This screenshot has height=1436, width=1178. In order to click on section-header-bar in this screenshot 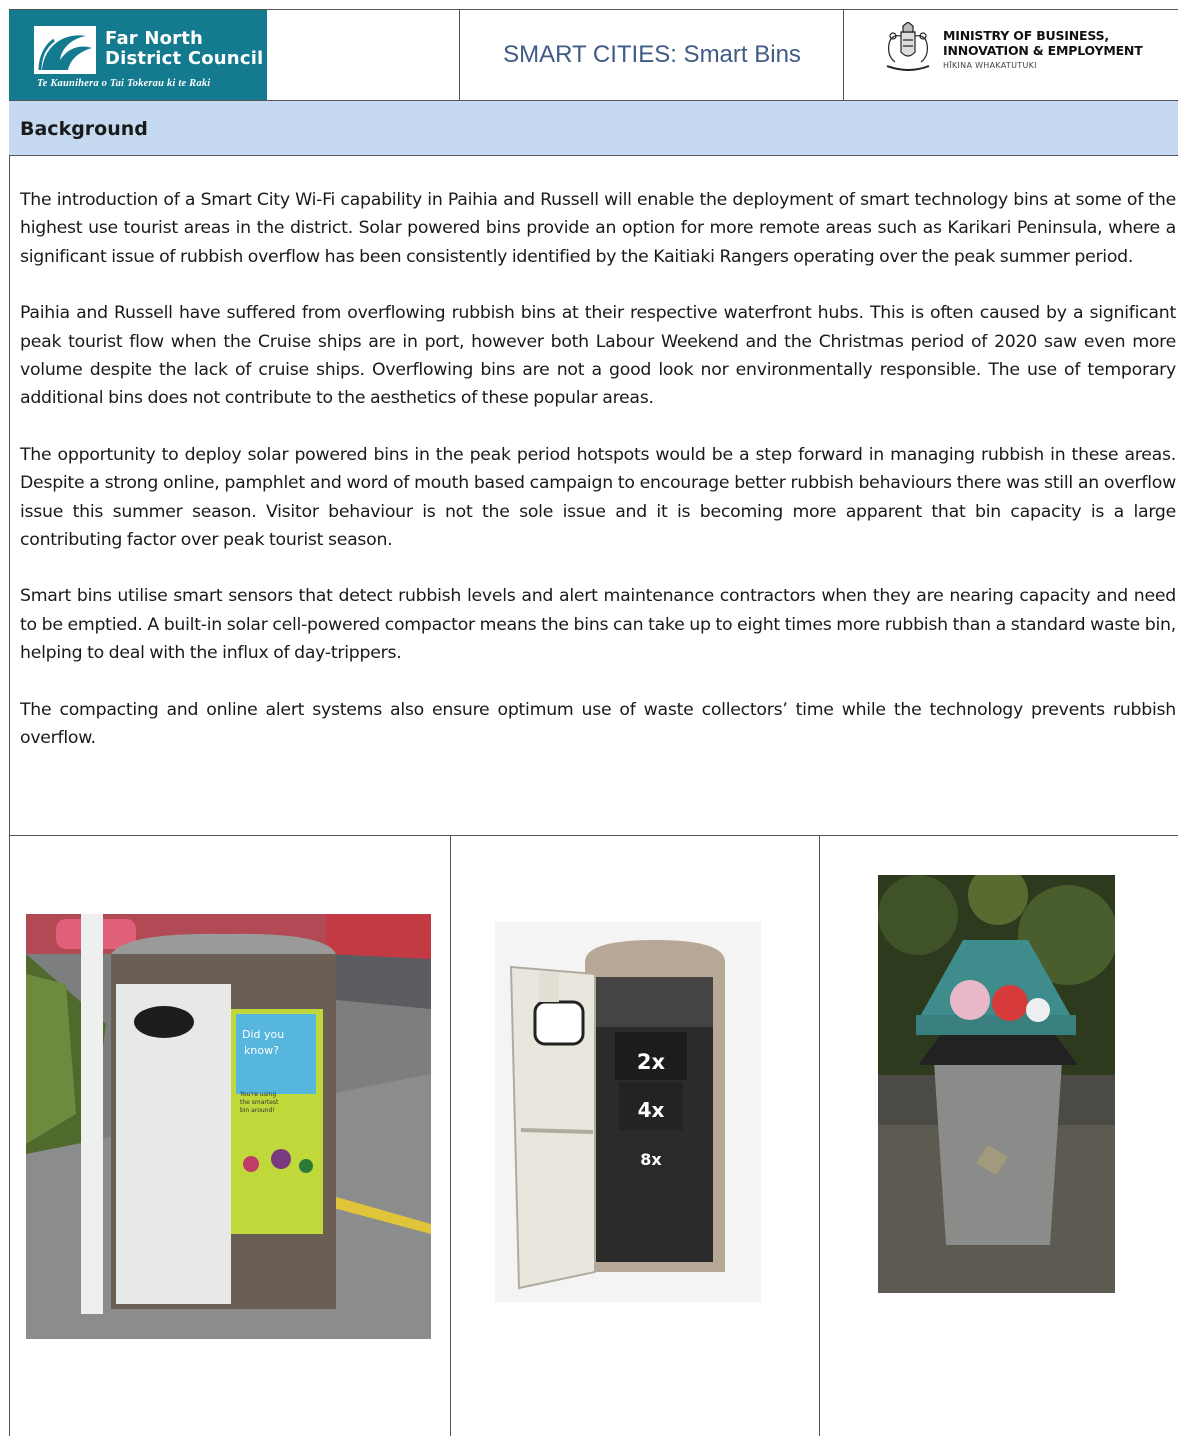, I will do `click(593, 128)`.